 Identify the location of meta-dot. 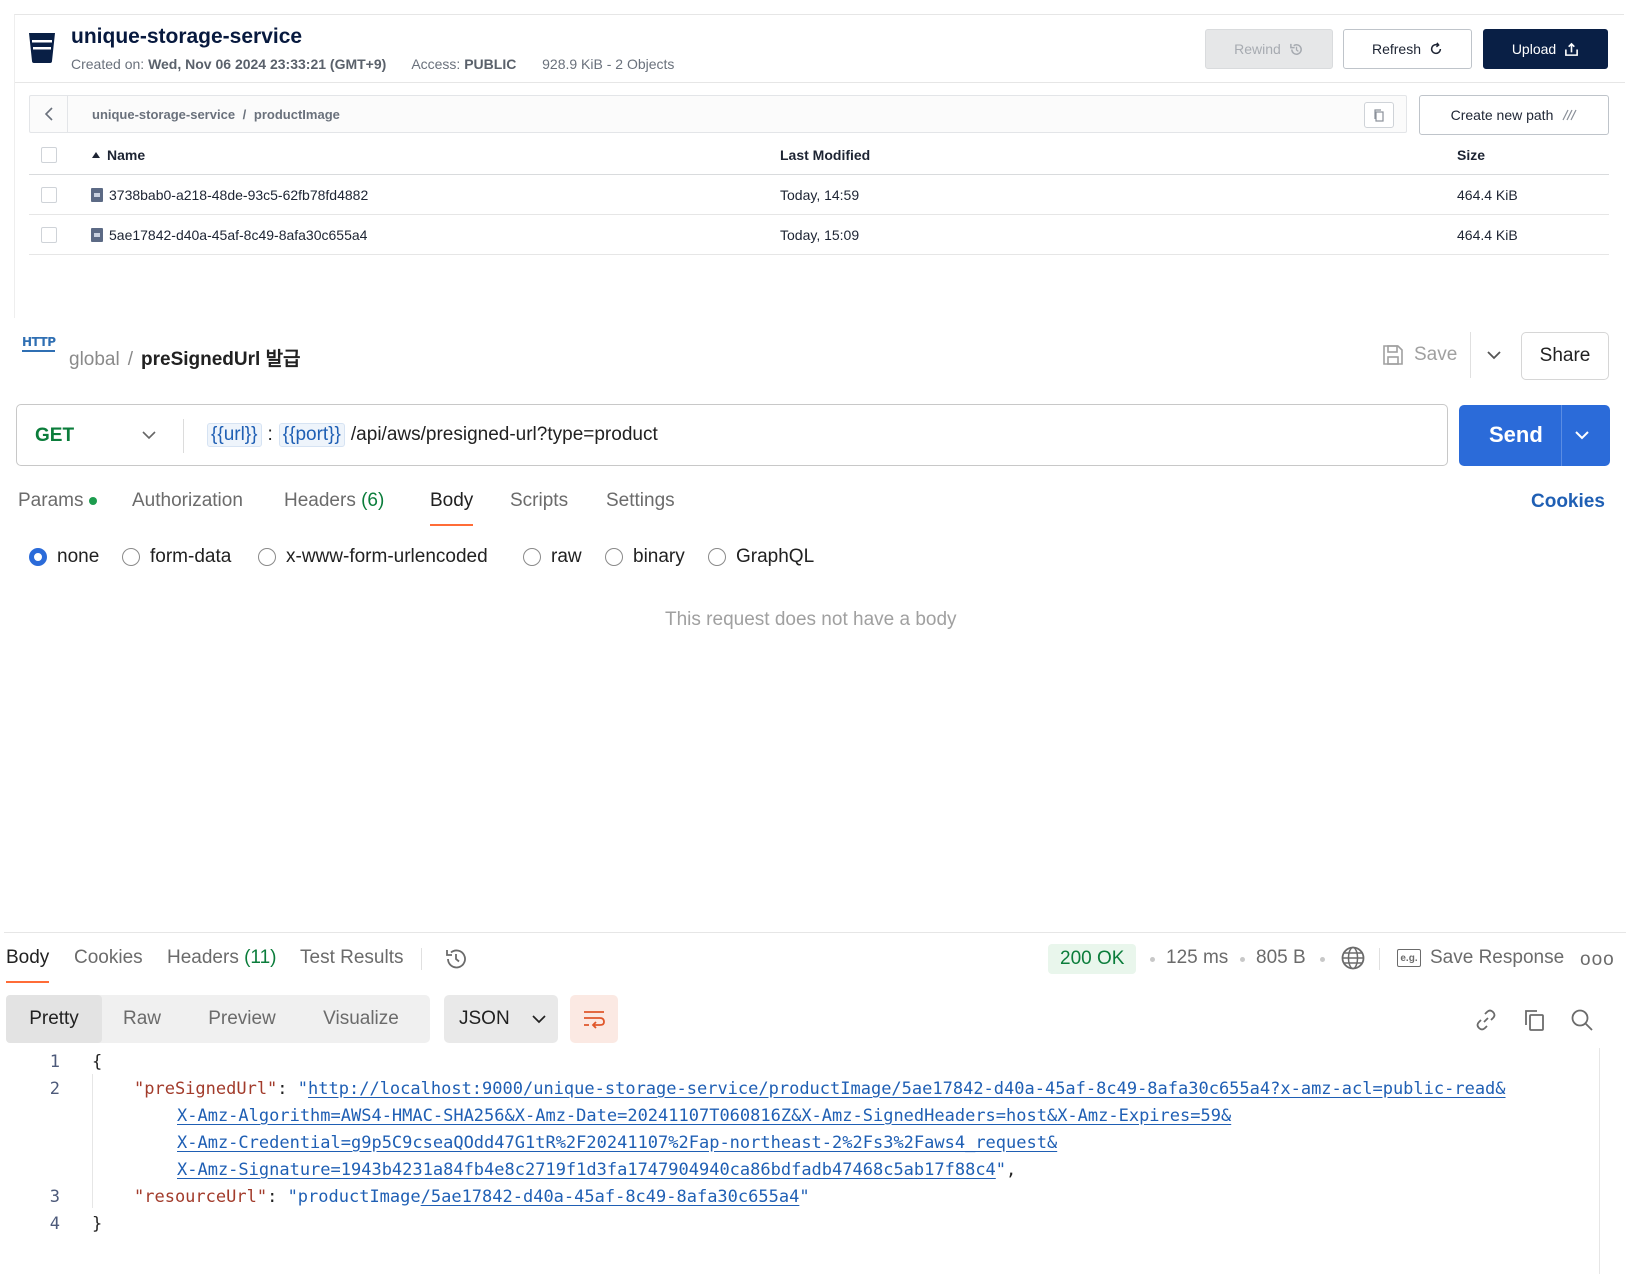
(1322, 959).